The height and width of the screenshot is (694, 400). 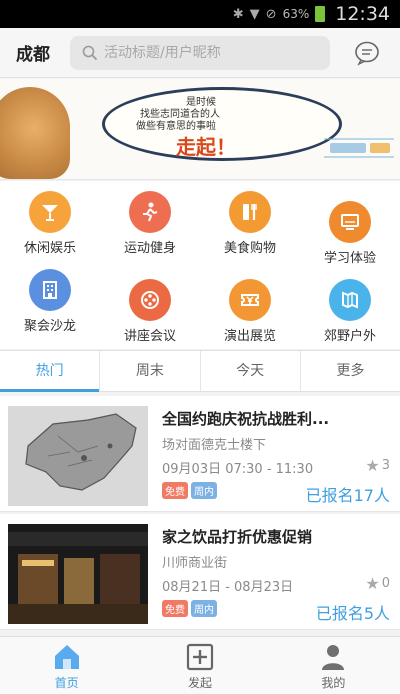 I want to click on banner-slogan: 走起！, so click(x=206, y=147).